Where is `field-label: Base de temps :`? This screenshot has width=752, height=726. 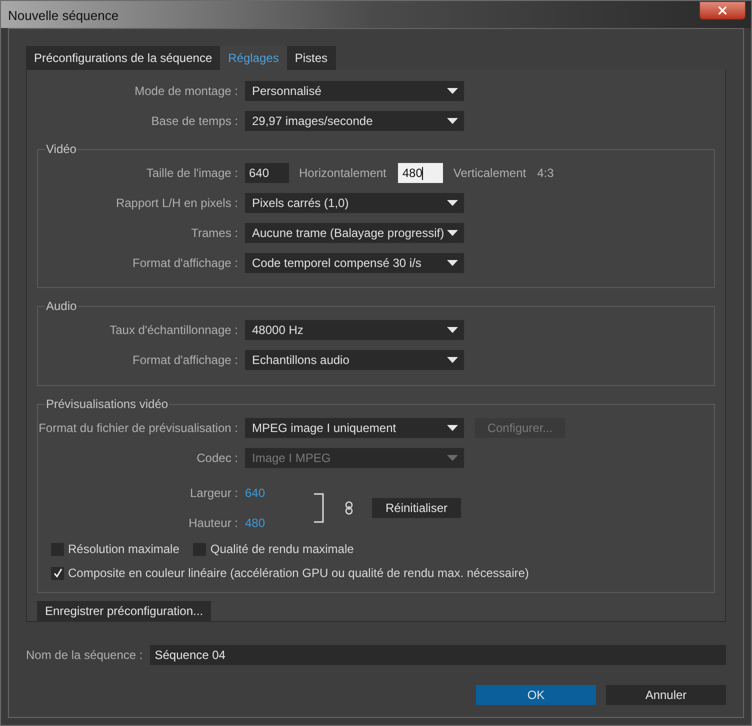
field-label: Base de temps : is located at coordinates (194, 121).